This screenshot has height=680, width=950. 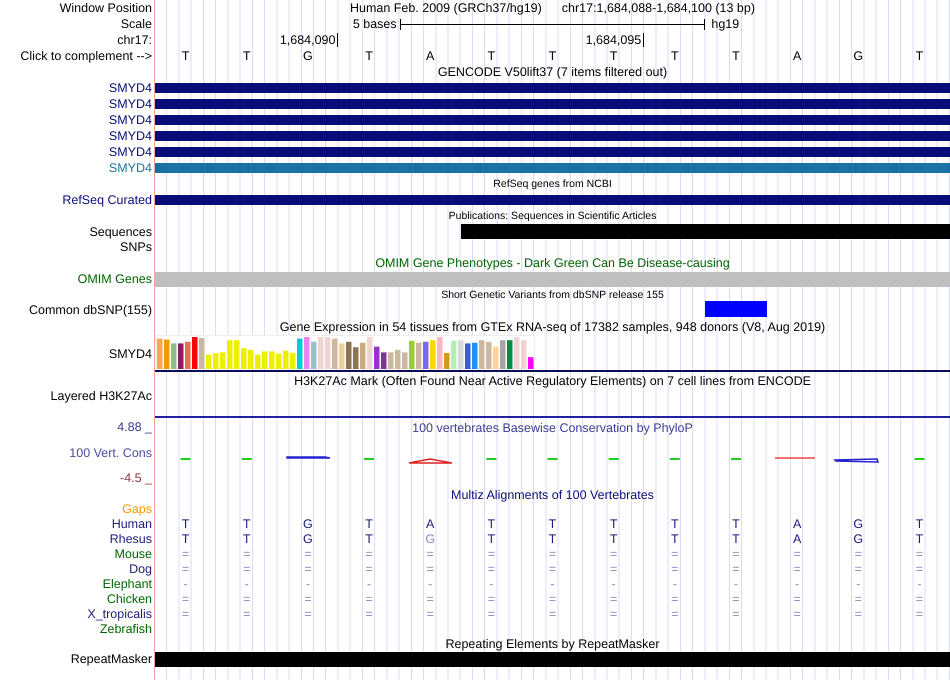 I want to click on track-title: RefSeq genes from NCBI, so click(x=552, y=184).